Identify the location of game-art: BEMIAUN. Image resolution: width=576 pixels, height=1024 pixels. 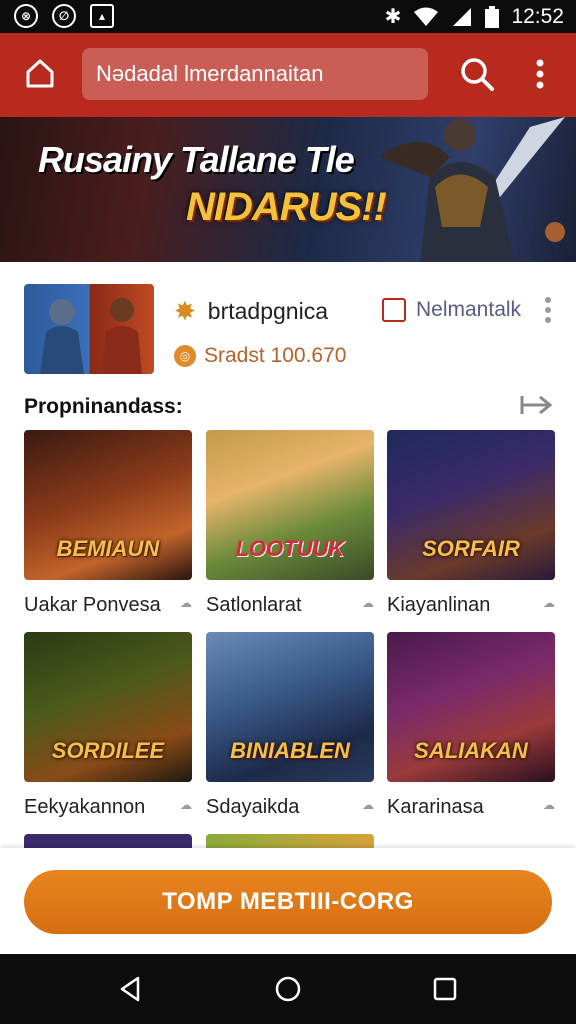
(108, 505).